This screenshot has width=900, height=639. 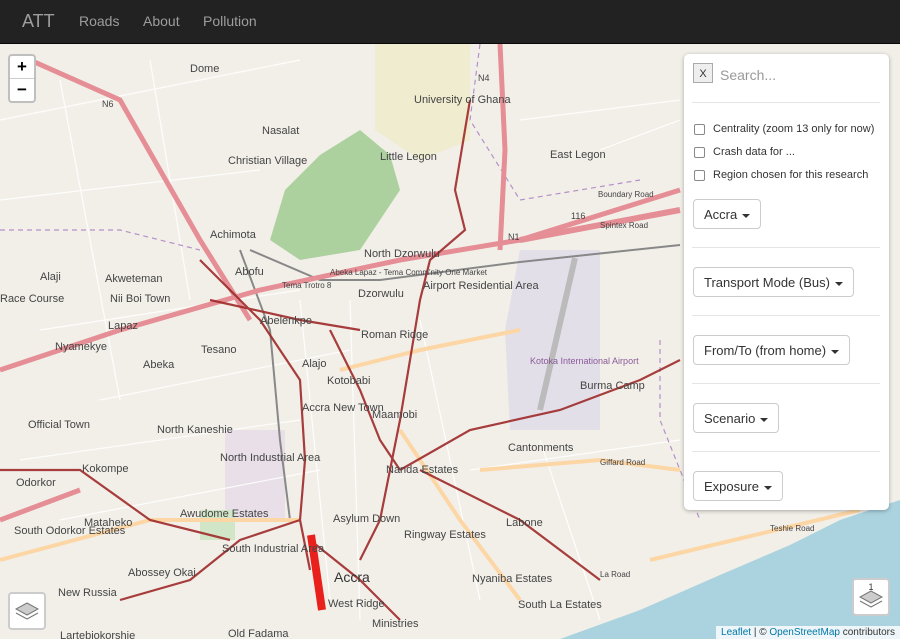 I want to click on nav-pollution: Pollution, so click(x=230, y=21).